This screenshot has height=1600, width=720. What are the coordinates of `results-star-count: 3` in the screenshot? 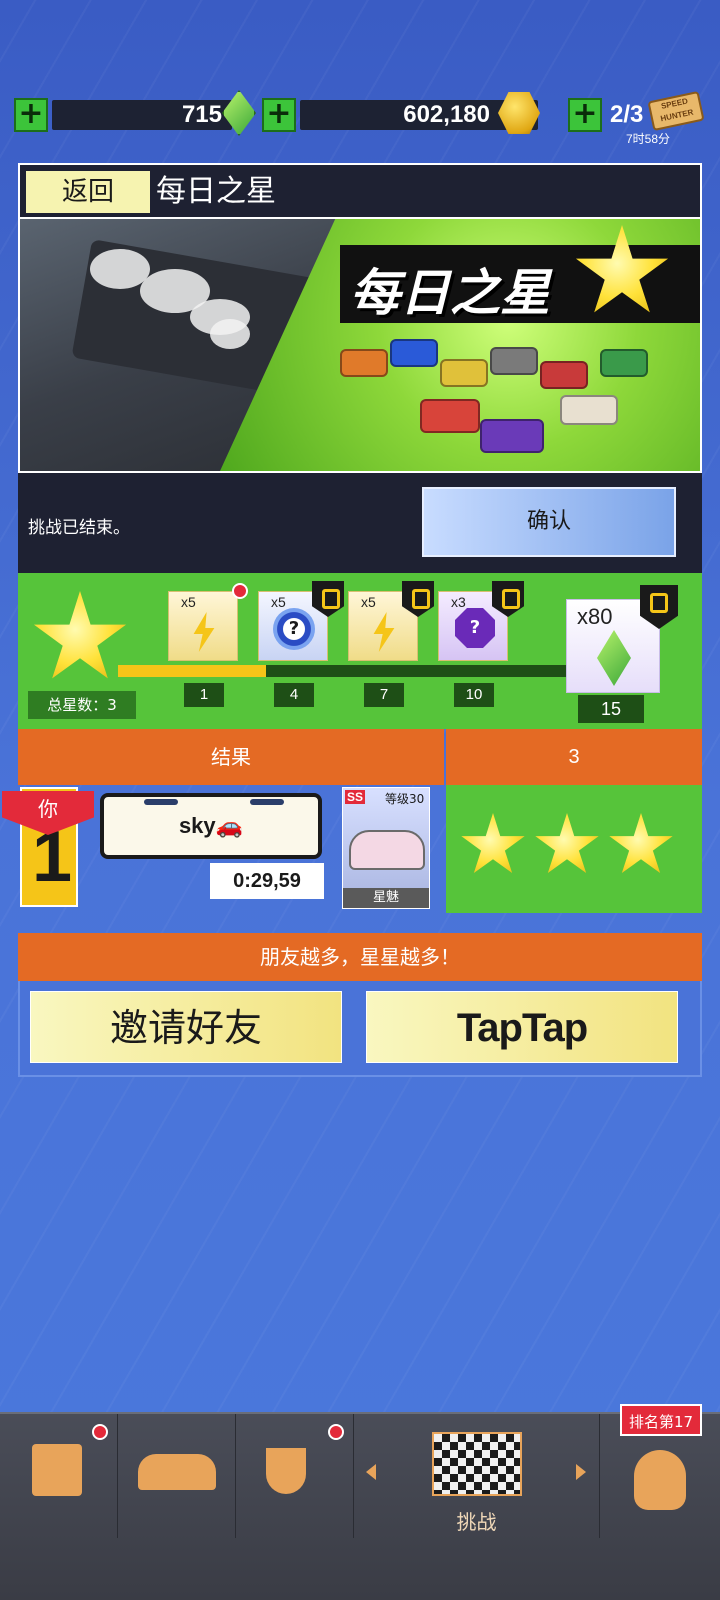 It's located at (574, 757).